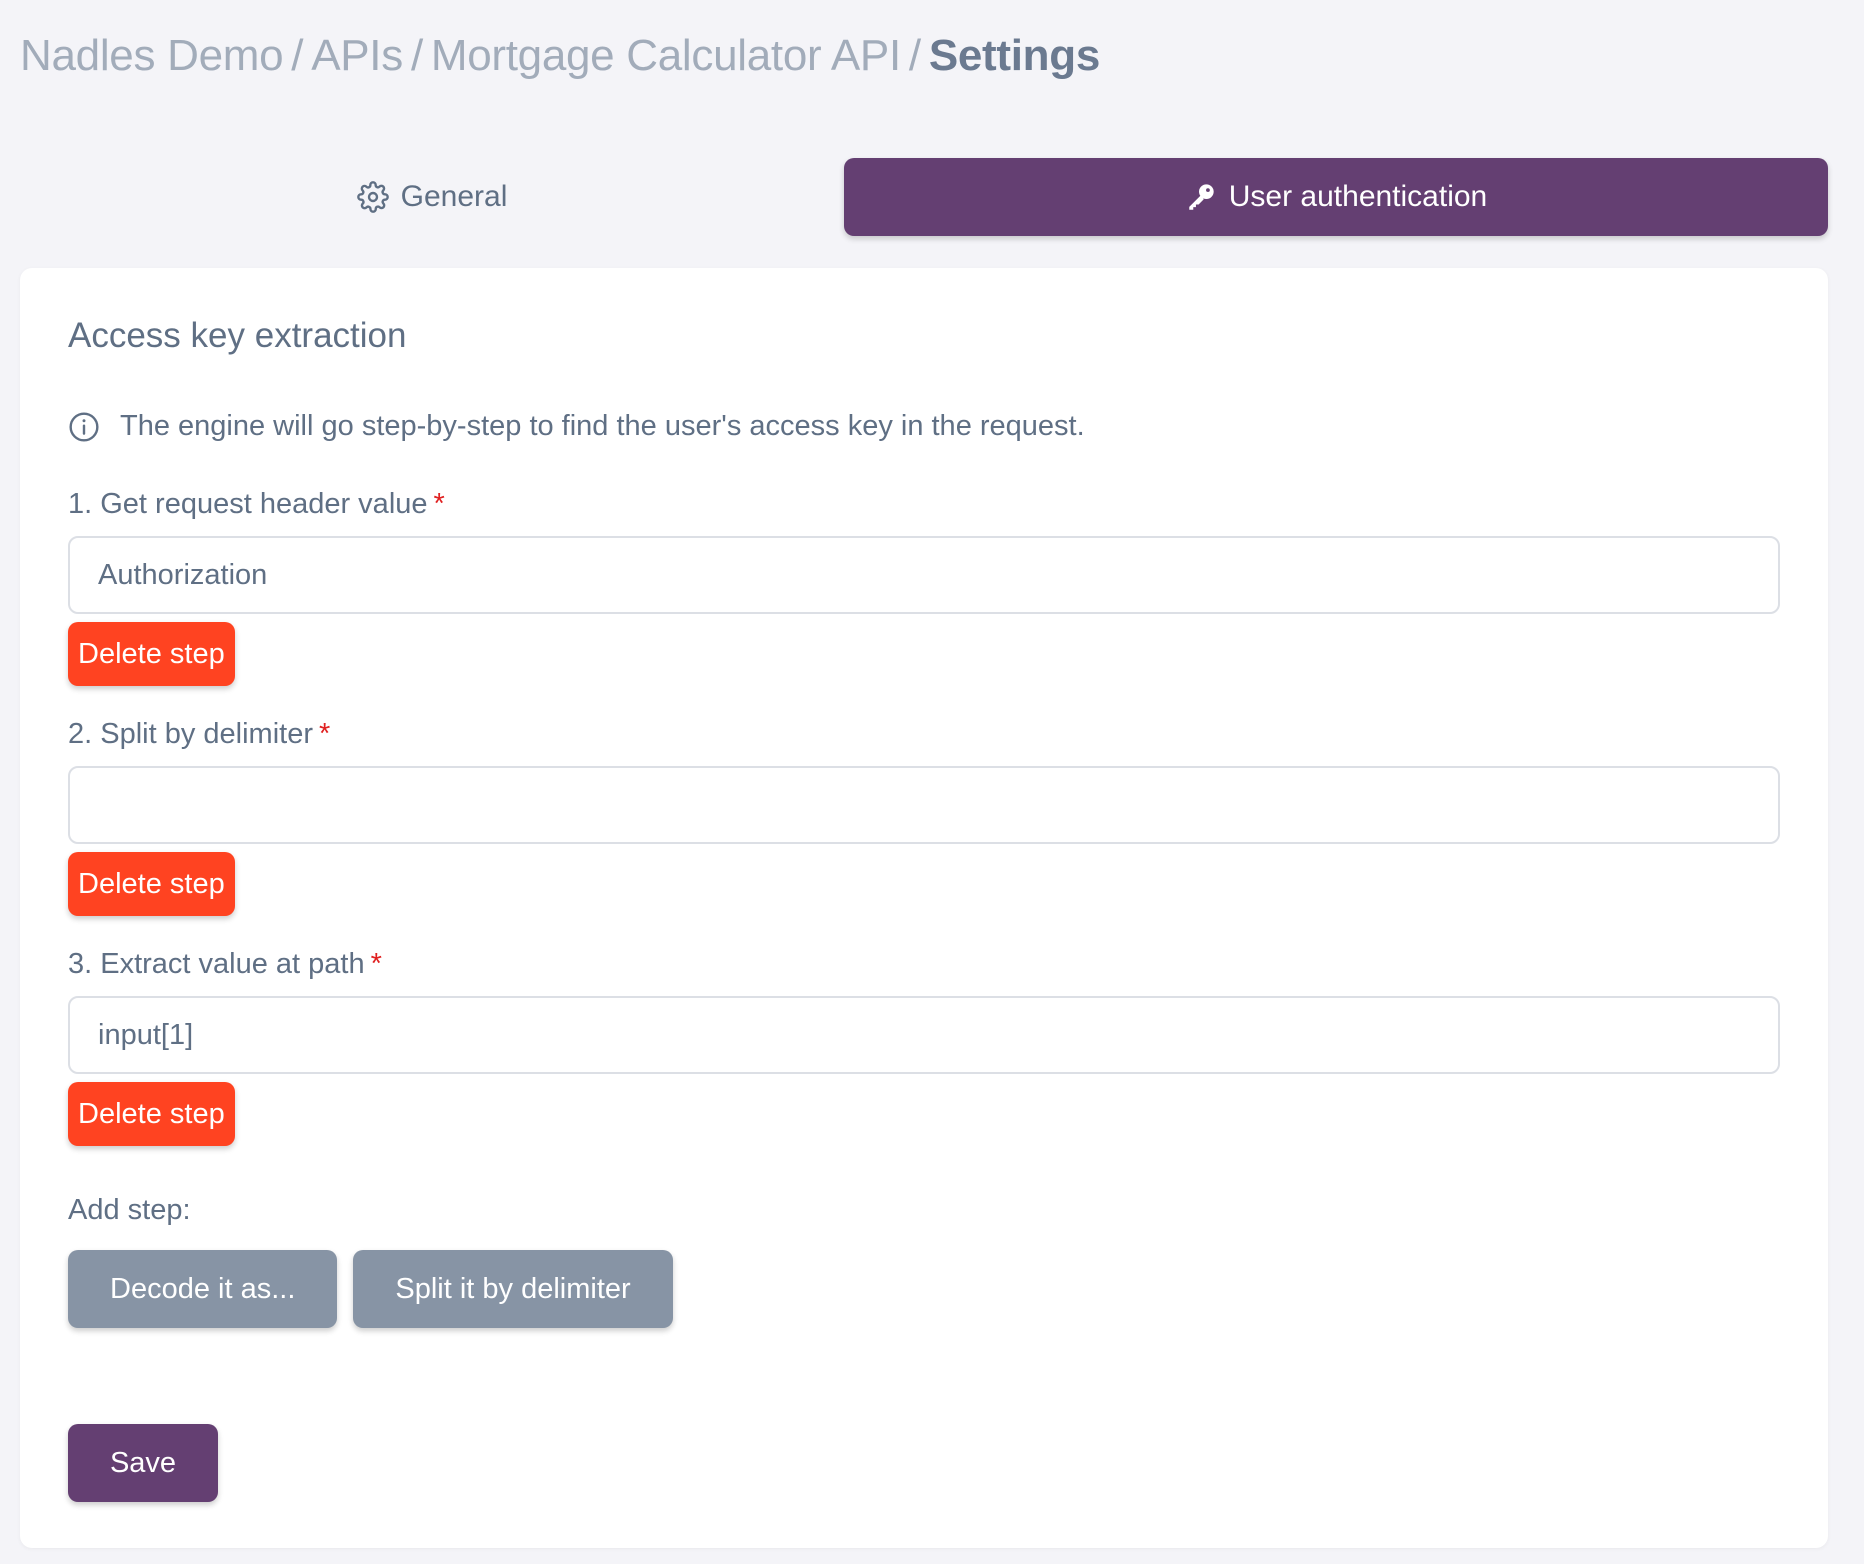 The width and height of the screenshot is (1864, 1564). Describe the element at coordinates (216, 964) in the screenshot. I see `step-label-text: 3. Extract value at path` at that location.